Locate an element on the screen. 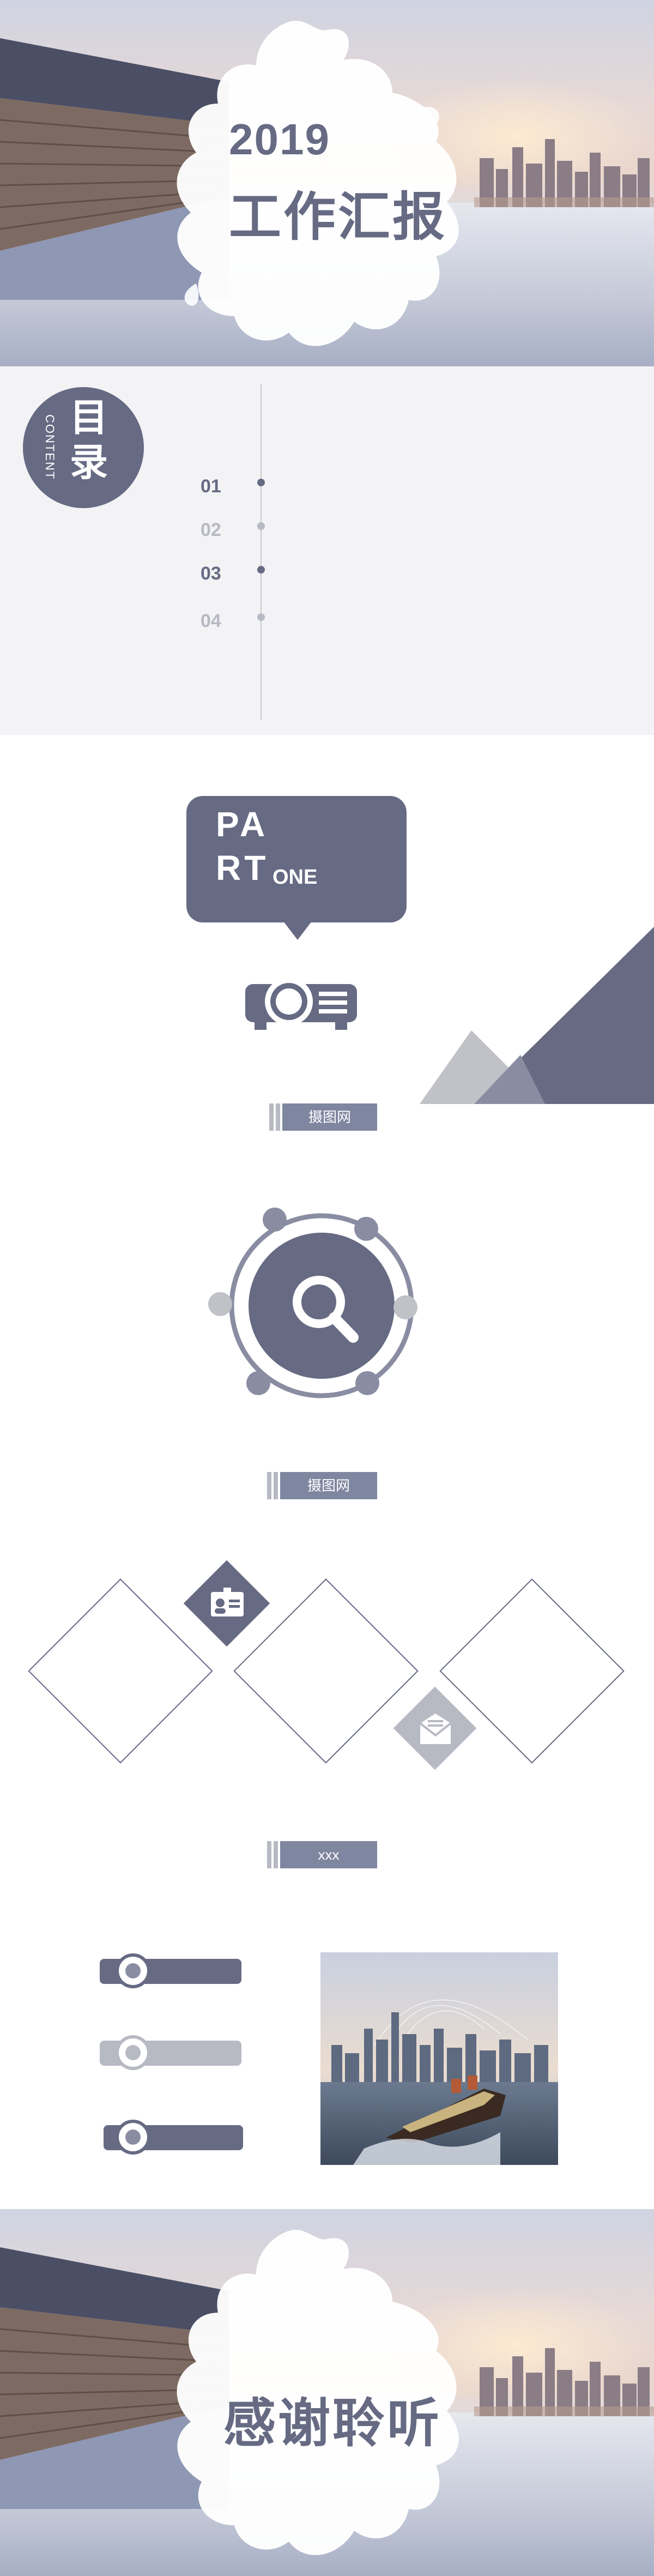 This screenshot has height=2576, width=654. thanks-slide: 感谢聆听 is located at coordinates (327, 2393).